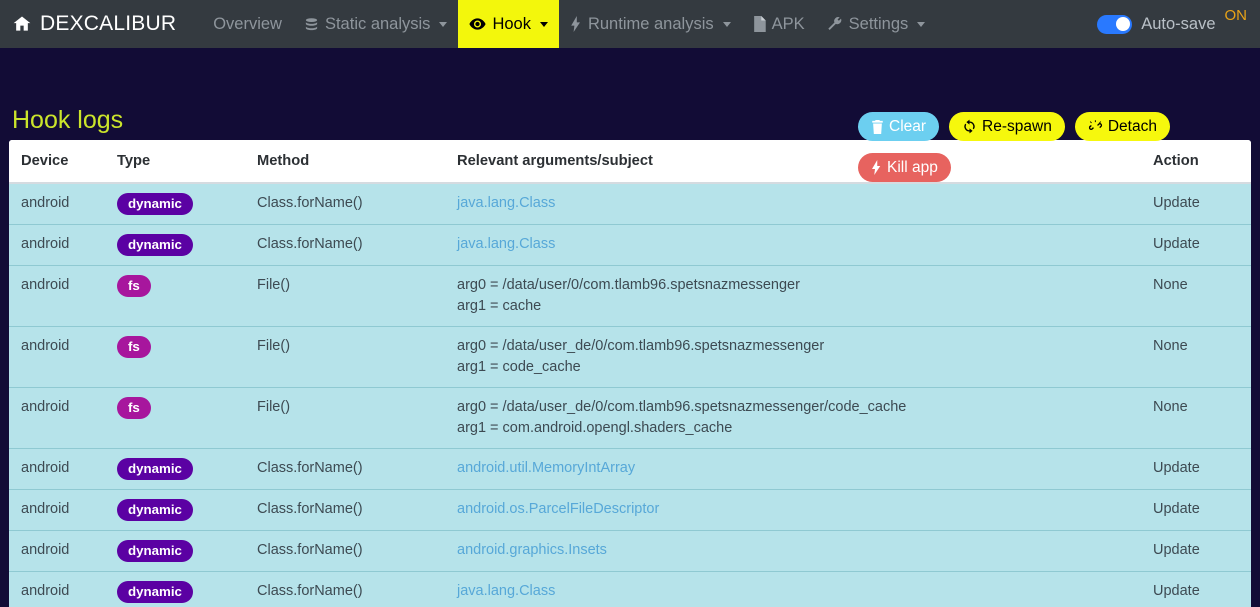 Image resolution: width=1260 pixels, height=607 pixels. I want to click on page-title: Hook logs, so click(68, 120).